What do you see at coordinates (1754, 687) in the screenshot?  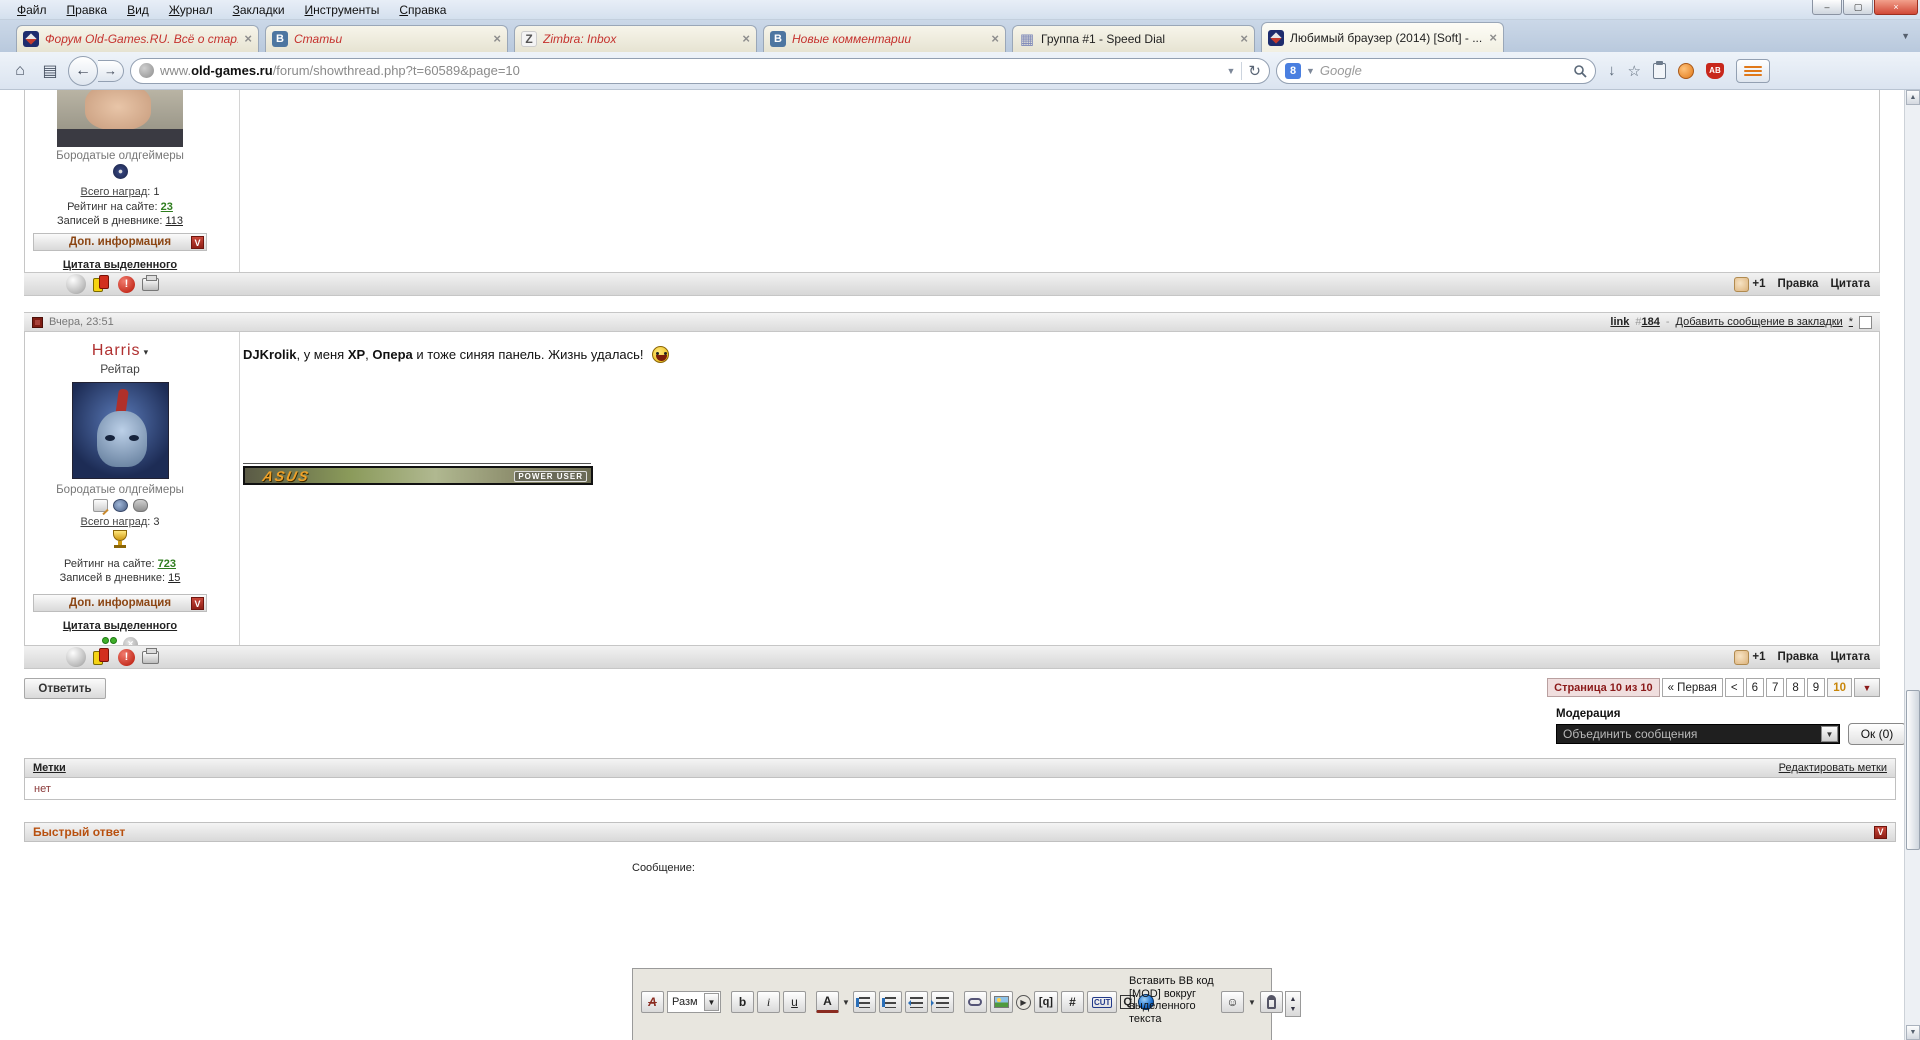 I see `page-6-button: 6` at bounding box center [1754, 687].